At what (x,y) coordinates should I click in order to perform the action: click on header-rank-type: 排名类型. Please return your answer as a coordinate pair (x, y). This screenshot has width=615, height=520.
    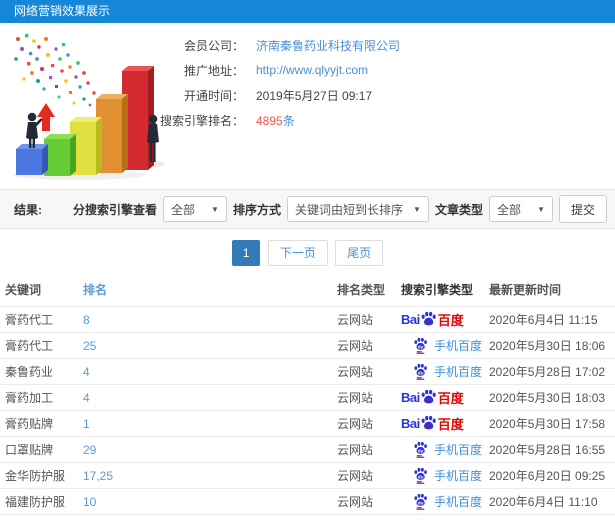
    Looking at the image, I should click on (361, 290).